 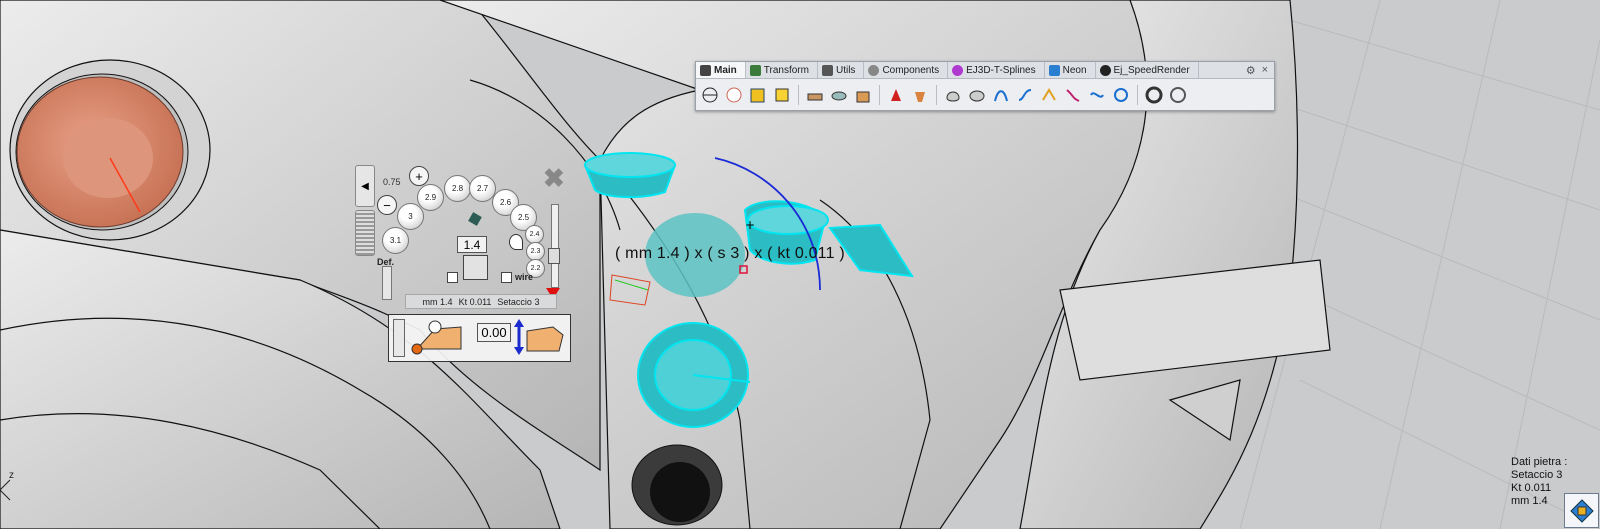 What do you see at coordinates (710, 95) in the screenshot?
I see `measure-icon` at bounding box center [710, 95].